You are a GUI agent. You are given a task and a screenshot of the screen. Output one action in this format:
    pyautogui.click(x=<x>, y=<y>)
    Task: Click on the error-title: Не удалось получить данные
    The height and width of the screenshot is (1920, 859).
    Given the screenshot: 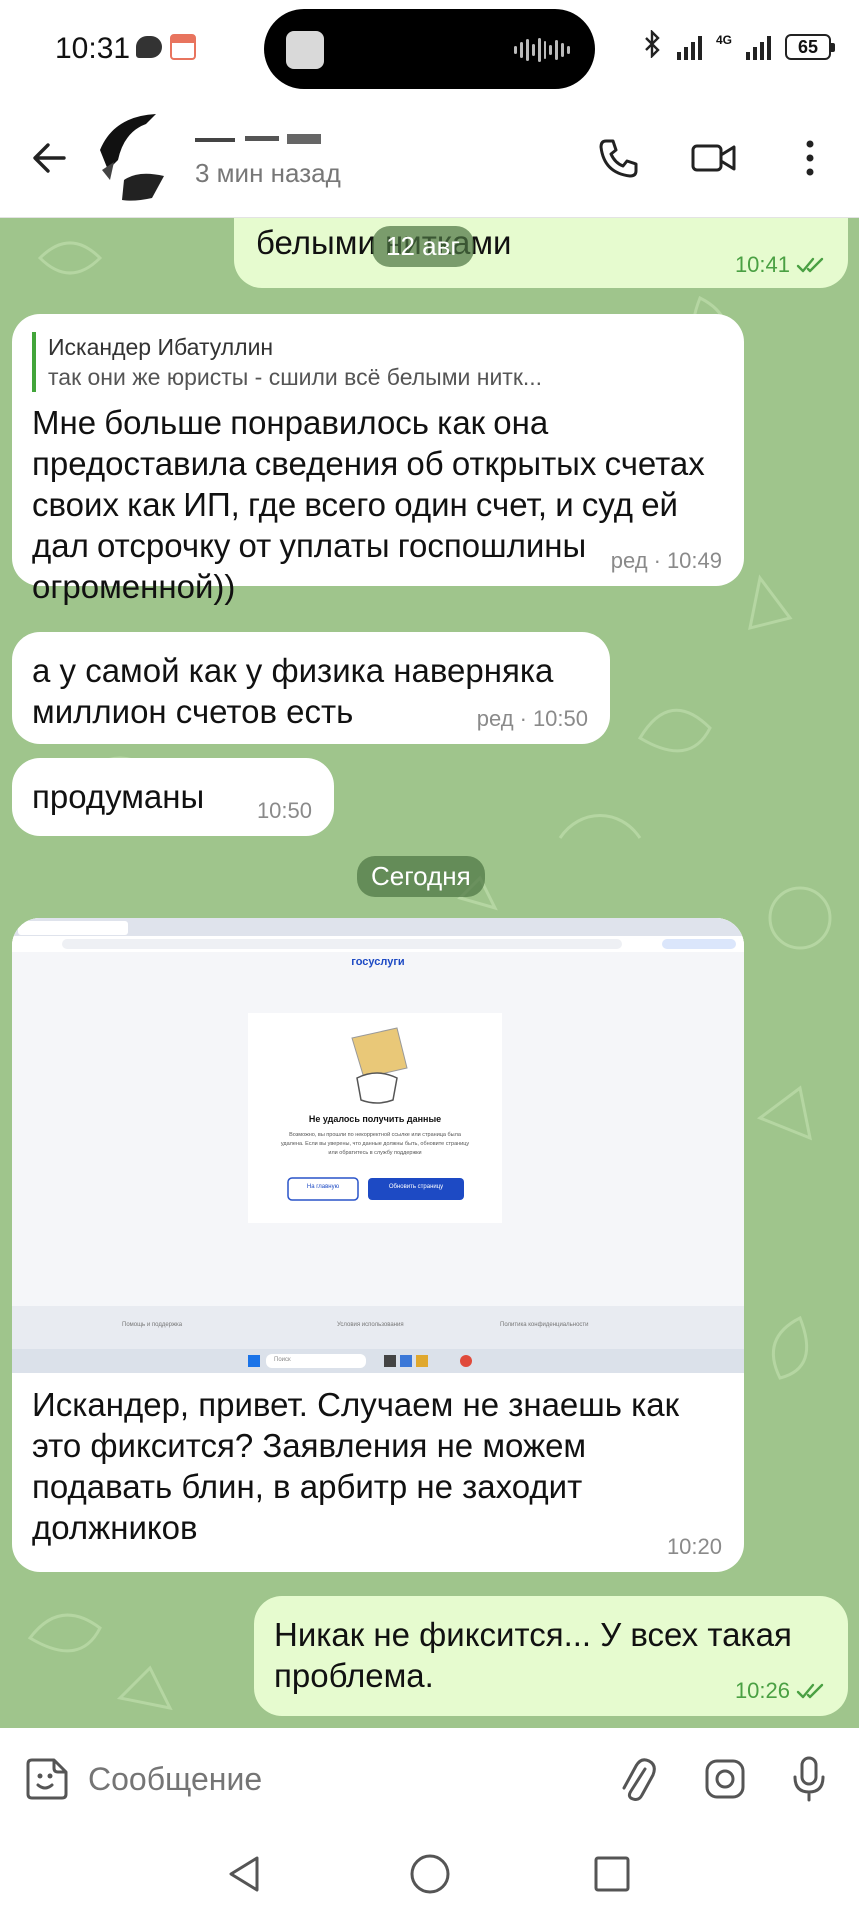 What is the action you would take?
    pyautogui.click(x=375, y=1119)
    